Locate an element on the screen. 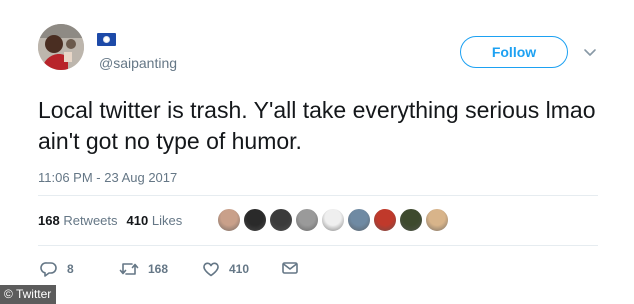 This screenshot has height=304, width=634. retweet-action: 168 is located at coordinates (143, 269).